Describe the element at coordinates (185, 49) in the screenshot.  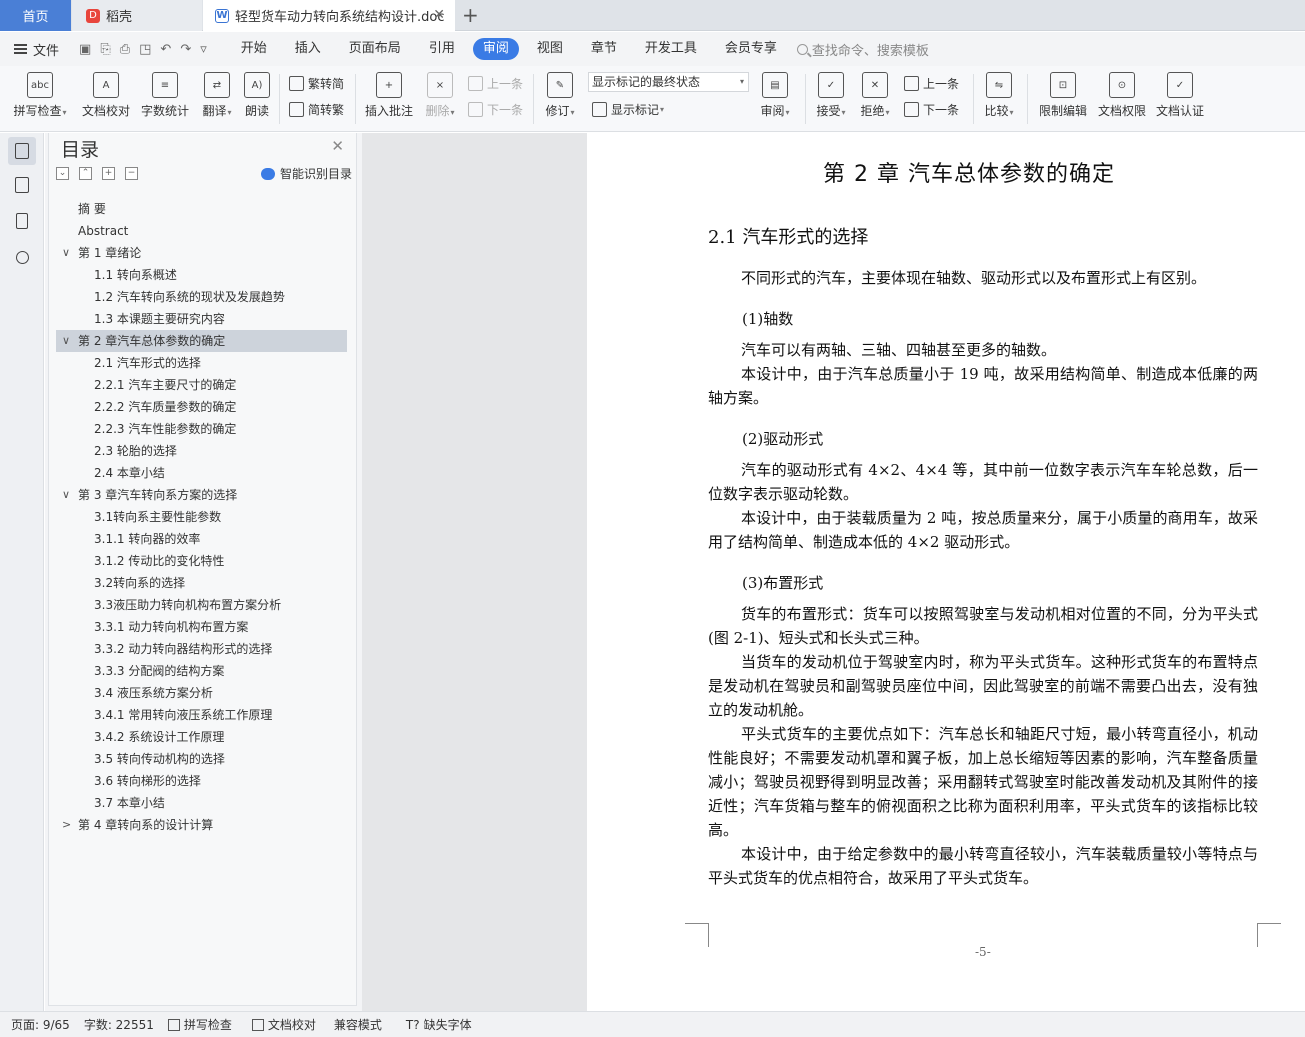
I see `redo-icon: ↷` at that location.